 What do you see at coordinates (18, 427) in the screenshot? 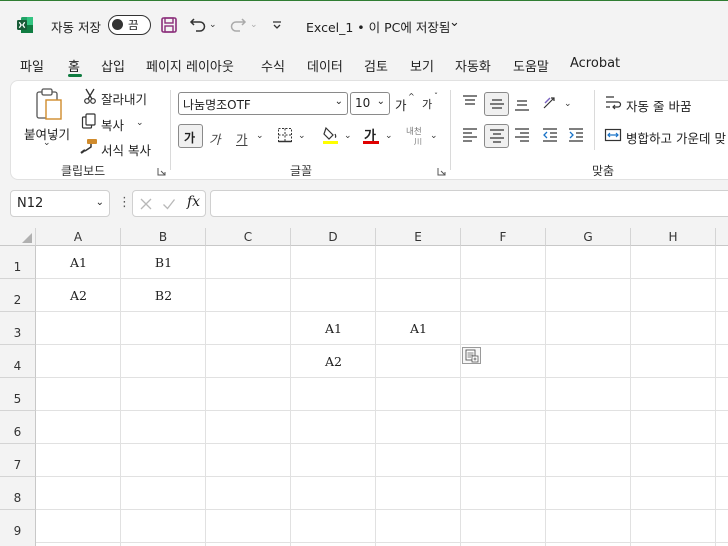
I see `row-header-6: 6` at bounding box center [18, 427].